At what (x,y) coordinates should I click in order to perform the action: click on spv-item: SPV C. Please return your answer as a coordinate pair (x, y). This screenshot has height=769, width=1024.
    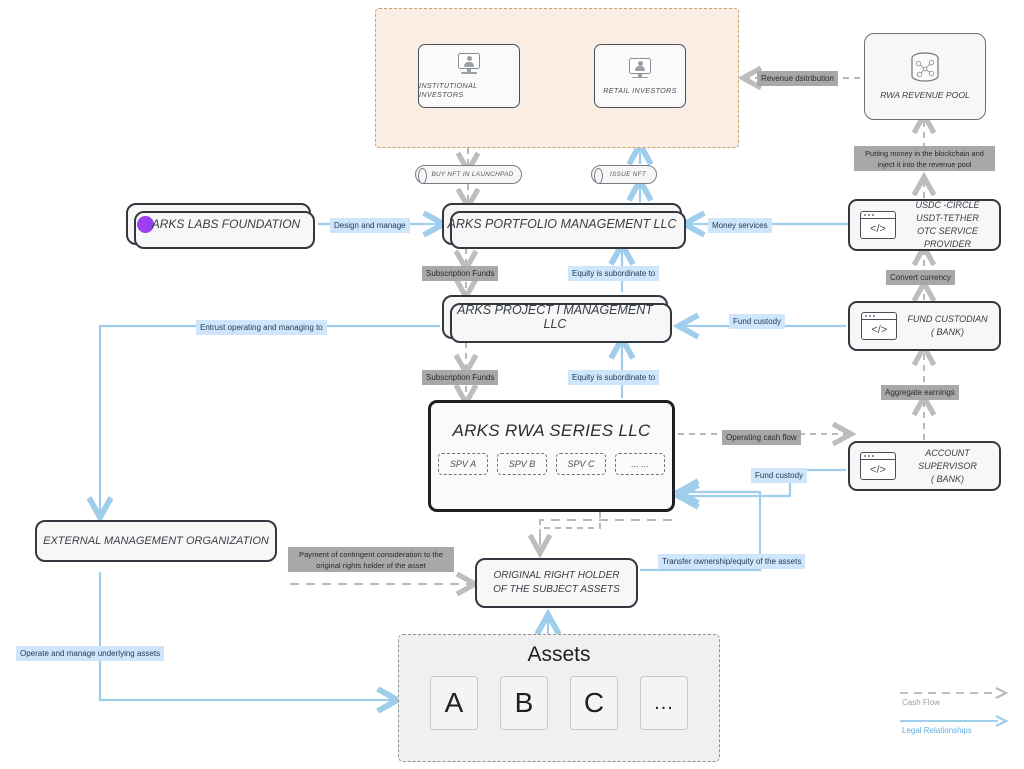
    Looking at the image, I should click on (581, 464).